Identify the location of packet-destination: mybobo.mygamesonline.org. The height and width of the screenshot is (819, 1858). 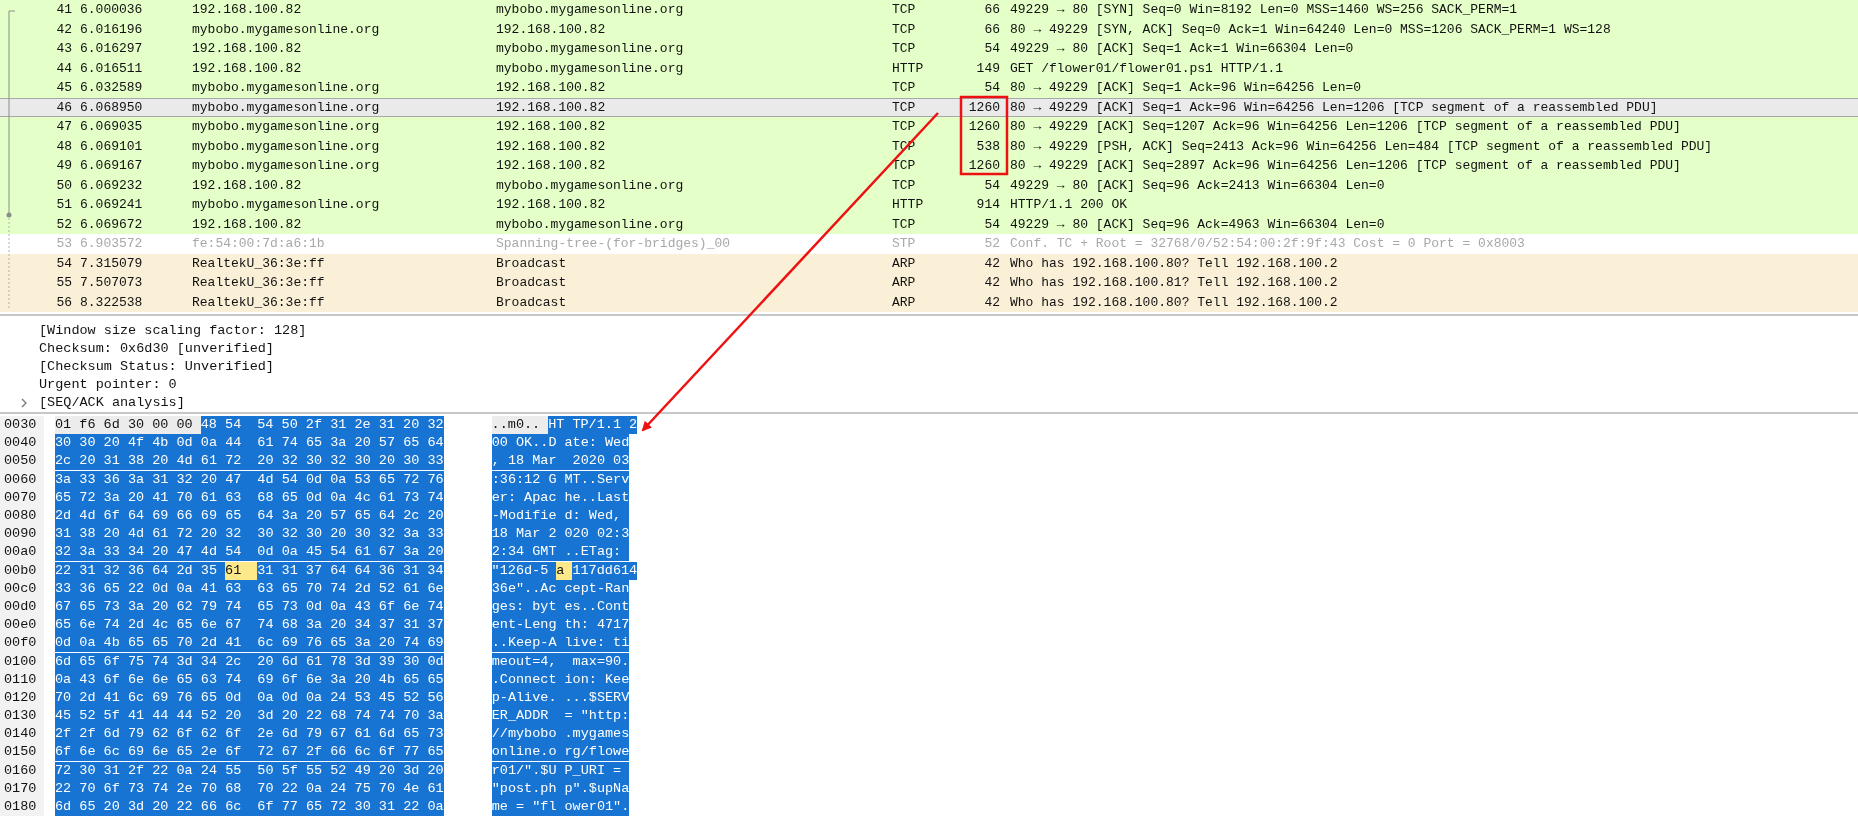
(590, 10).